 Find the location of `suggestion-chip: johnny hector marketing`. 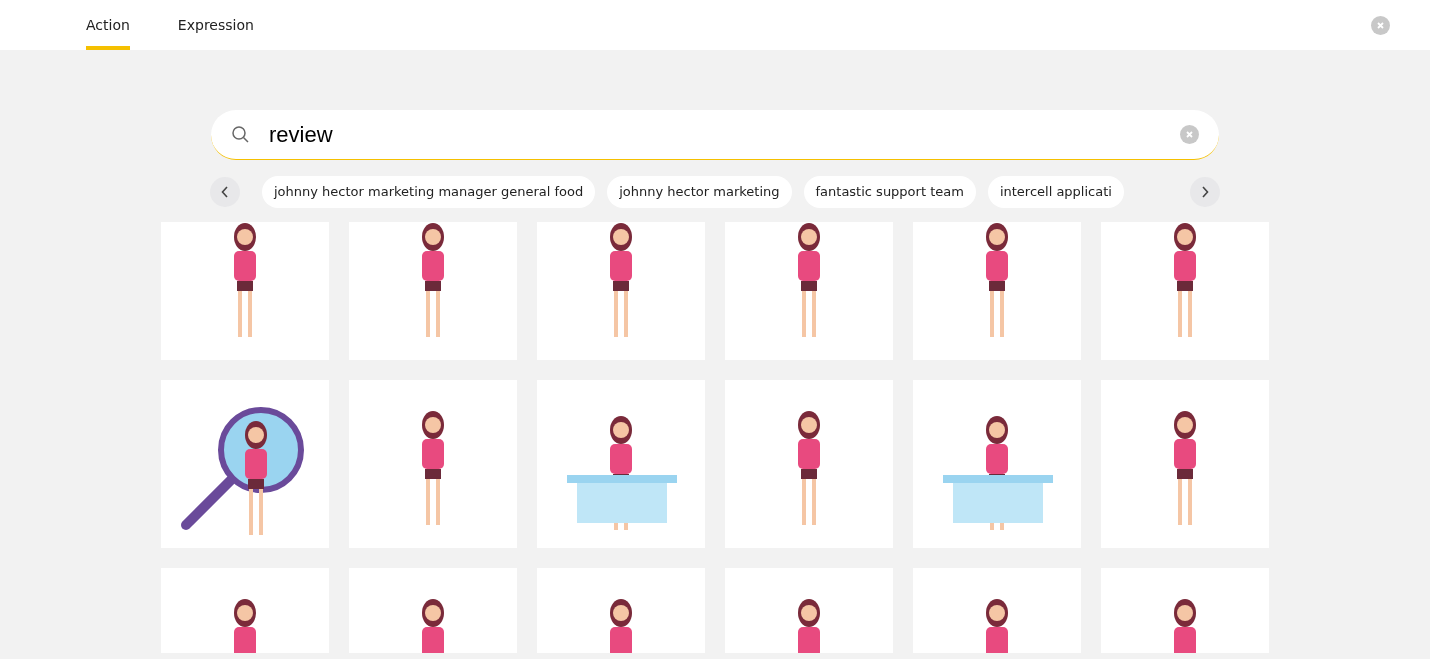

suggestion-chip: johnny hector marketing is located at coordinates (699, 192).